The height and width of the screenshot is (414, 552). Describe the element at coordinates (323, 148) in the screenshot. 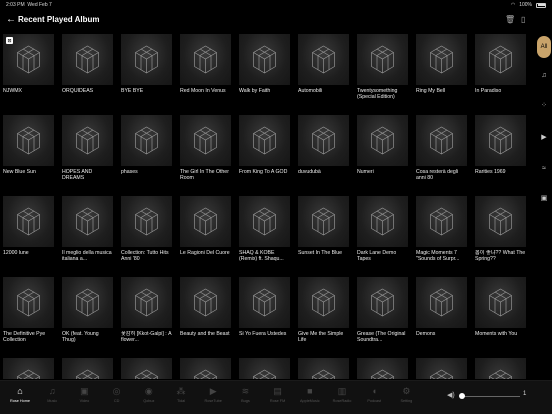

I see `album-tile: duvudubà` at that location.